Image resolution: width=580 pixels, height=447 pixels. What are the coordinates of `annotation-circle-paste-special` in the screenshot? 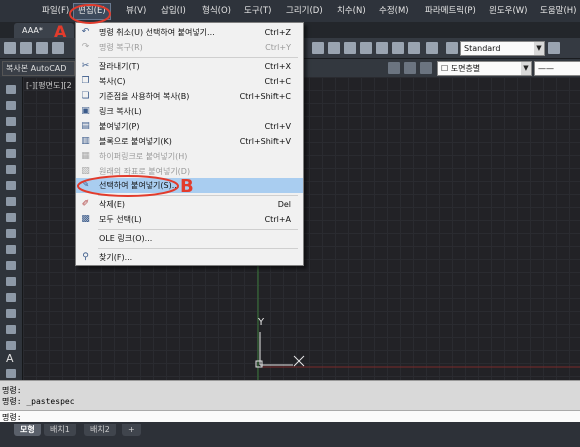 It's located at (128, 186).